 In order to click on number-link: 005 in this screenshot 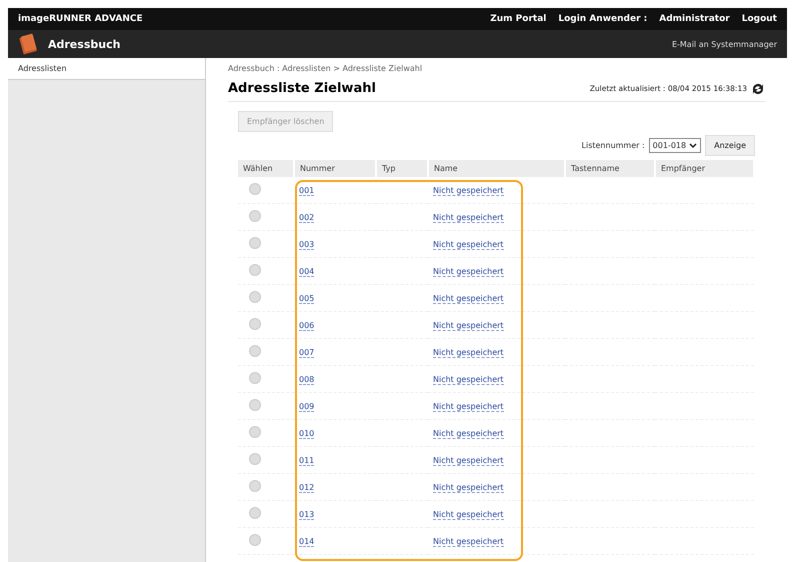, I will do `click(306, 299)`.